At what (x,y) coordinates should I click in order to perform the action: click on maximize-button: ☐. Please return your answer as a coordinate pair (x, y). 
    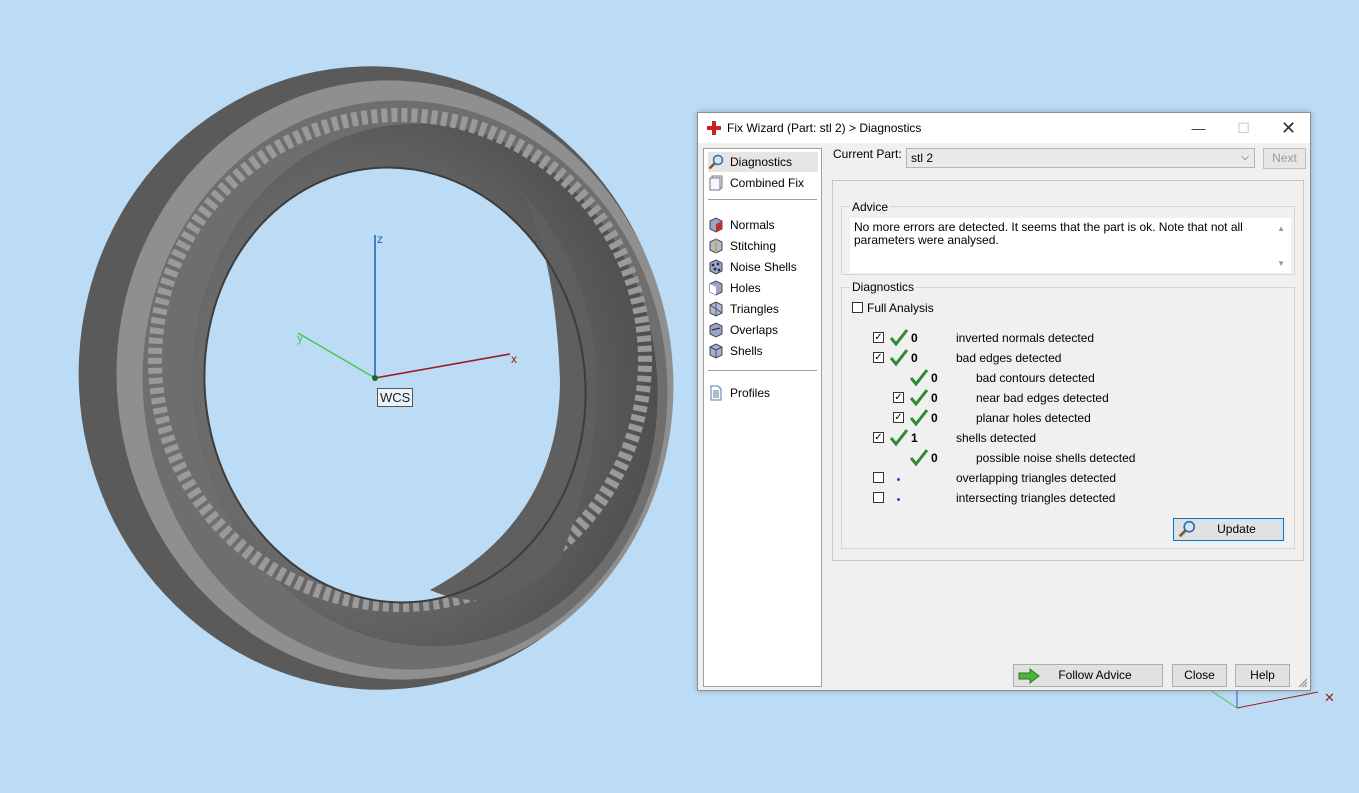
    Looking at the image, I should click on (1243, 128).